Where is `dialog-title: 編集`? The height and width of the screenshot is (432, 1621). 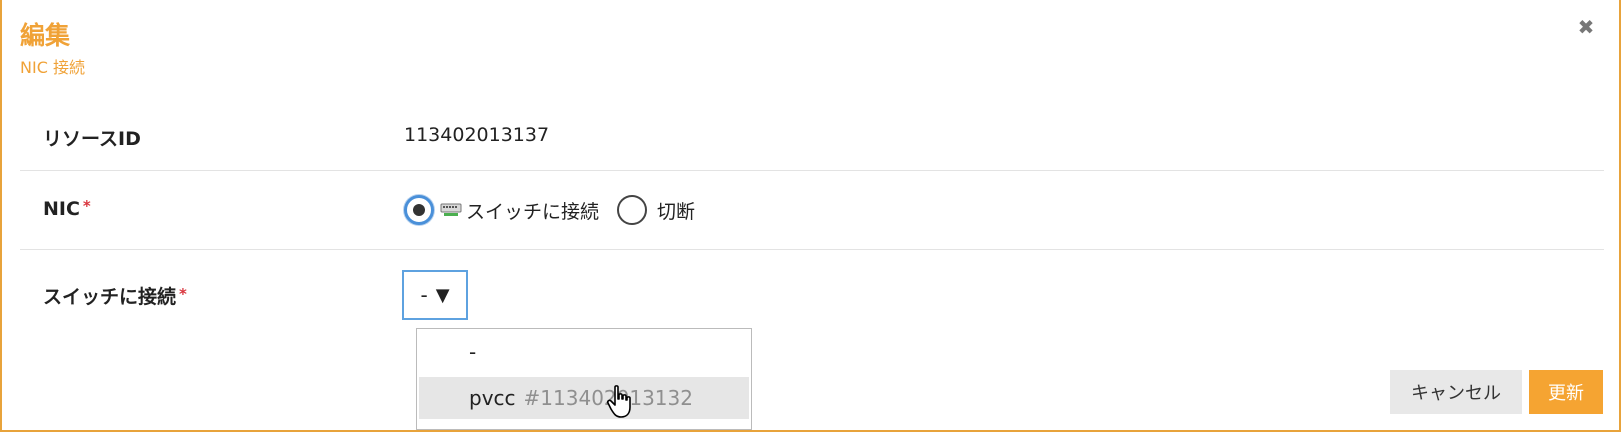
dialog-title: 編集 is located at coordinates (45, 35).